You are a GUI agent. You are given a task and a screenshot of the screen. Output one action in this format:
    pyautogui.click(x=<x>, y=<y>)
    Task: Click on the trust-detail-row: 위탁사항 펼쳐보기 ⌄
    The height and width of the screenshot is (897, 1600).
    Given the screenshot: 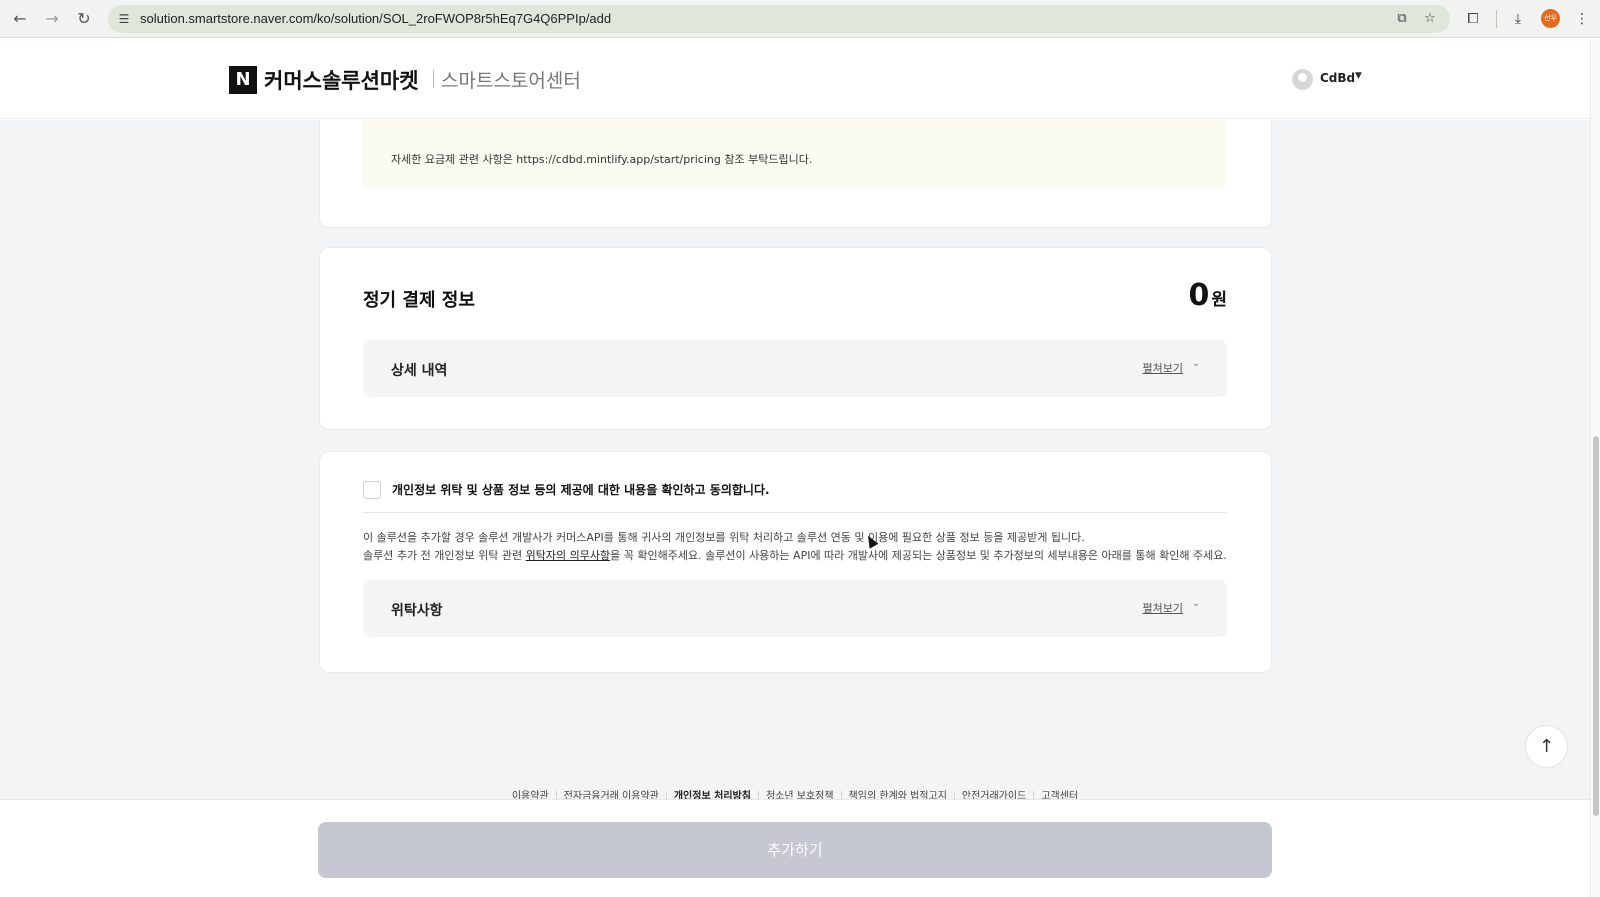 What is the action you would take?
    pyautogui.click(x=795, y=608)
    